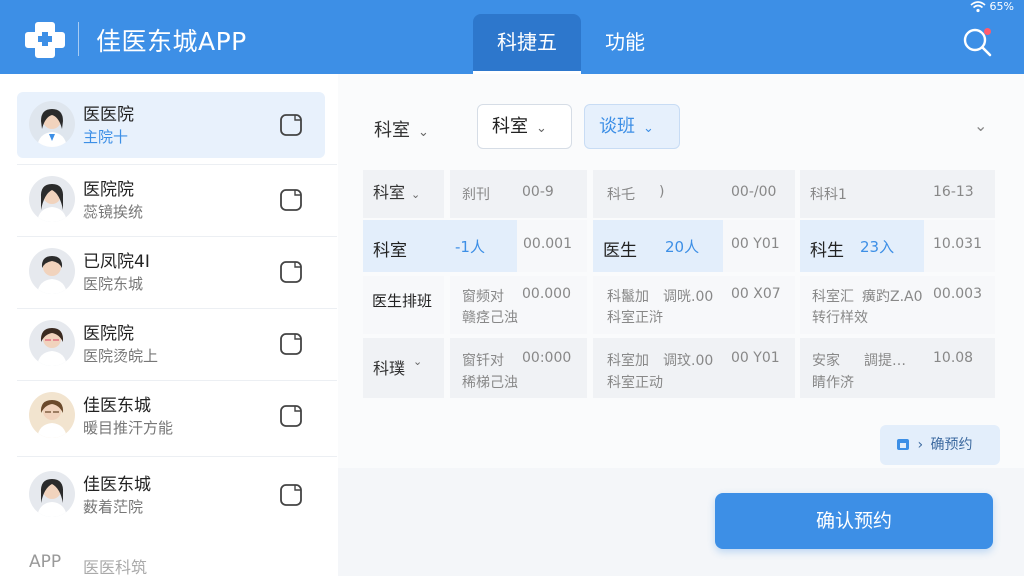 This screenshot has height=576, width=1024. What do you see at coordinates (621, 195) in the screenshot?
I see `header-text: 科乇` at bounding box center [621, 195].